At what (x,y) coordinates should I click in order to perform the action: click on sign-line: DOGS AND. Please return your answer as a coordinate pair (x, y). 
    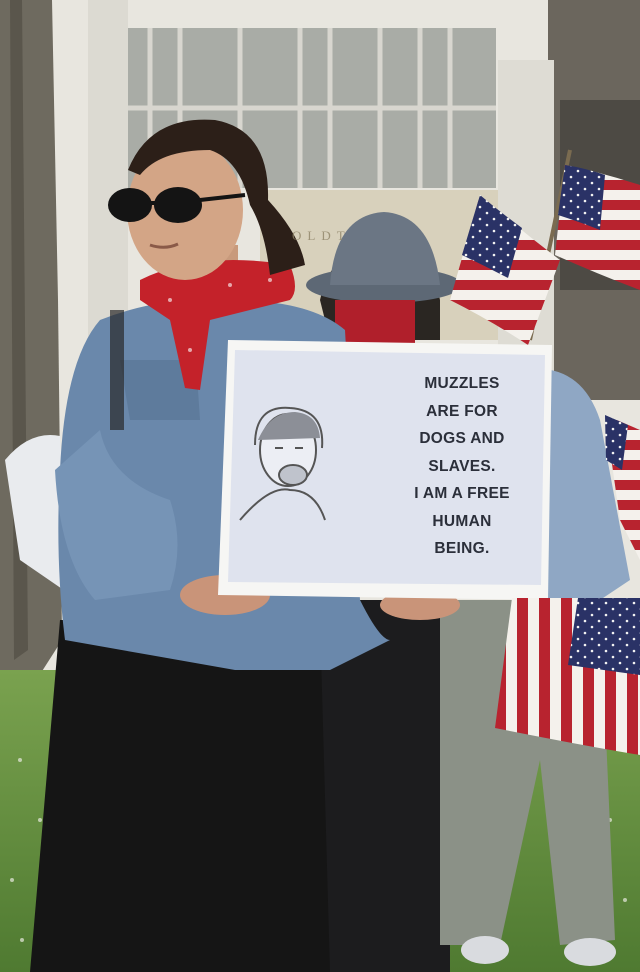
    Looking at the image, I should click on (462, 438).